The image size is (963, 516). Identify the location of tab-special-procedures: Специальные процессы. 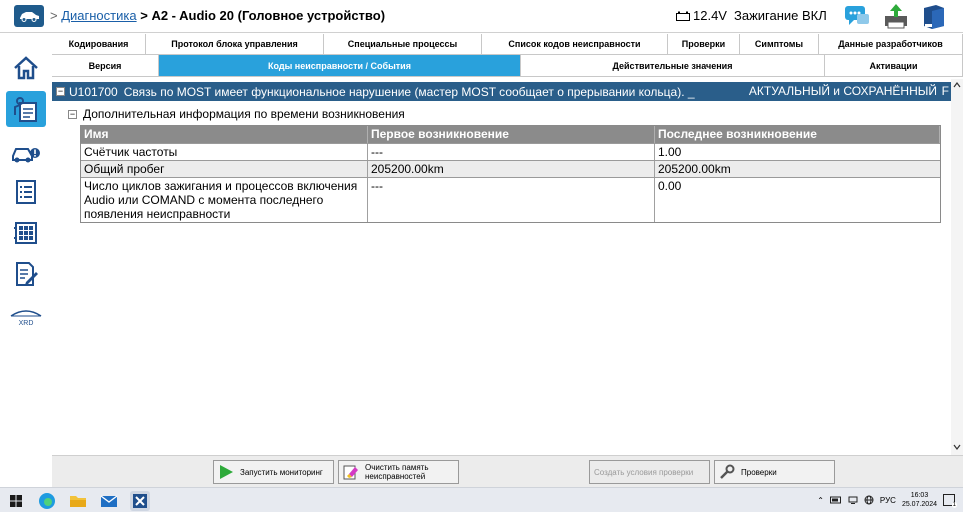
(403, 44).